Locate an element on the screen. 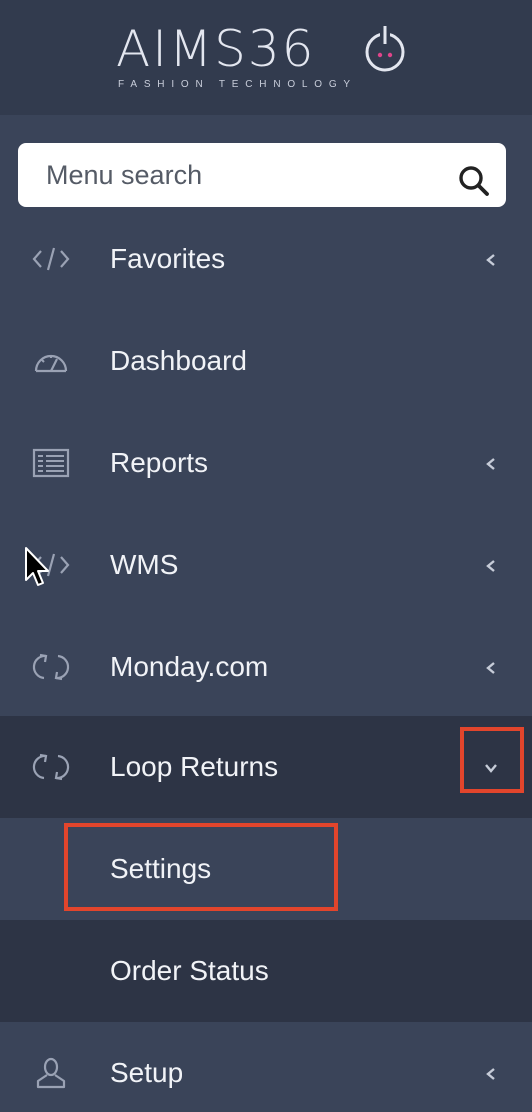 This screenshot has width=532, height=1112. search-input is located at coordinates (233, 175).